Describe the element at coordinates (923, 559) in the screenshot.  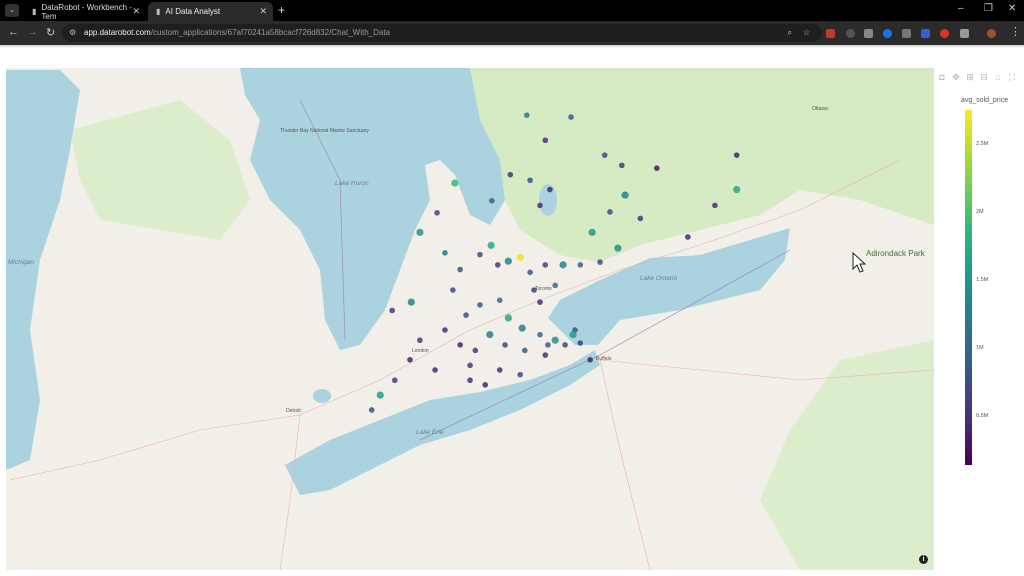
I see `info-icon: i` at that location.